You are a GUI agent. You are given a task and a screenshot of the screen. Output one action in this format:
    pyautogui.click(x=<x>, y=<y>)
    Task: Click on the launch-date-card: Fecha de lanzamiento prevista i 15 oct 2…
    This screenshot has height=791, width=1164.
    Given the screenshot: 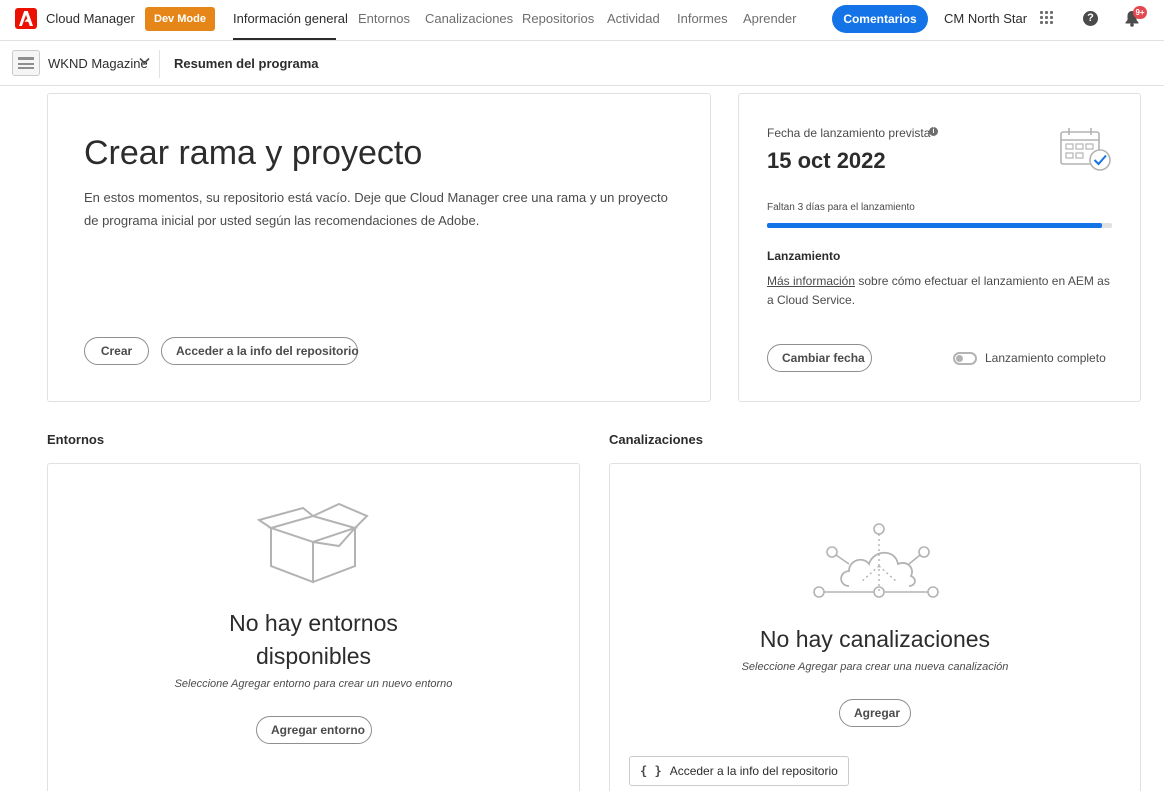 What is the action you would take?
    pyautogui.click(x=939, y=247)
    